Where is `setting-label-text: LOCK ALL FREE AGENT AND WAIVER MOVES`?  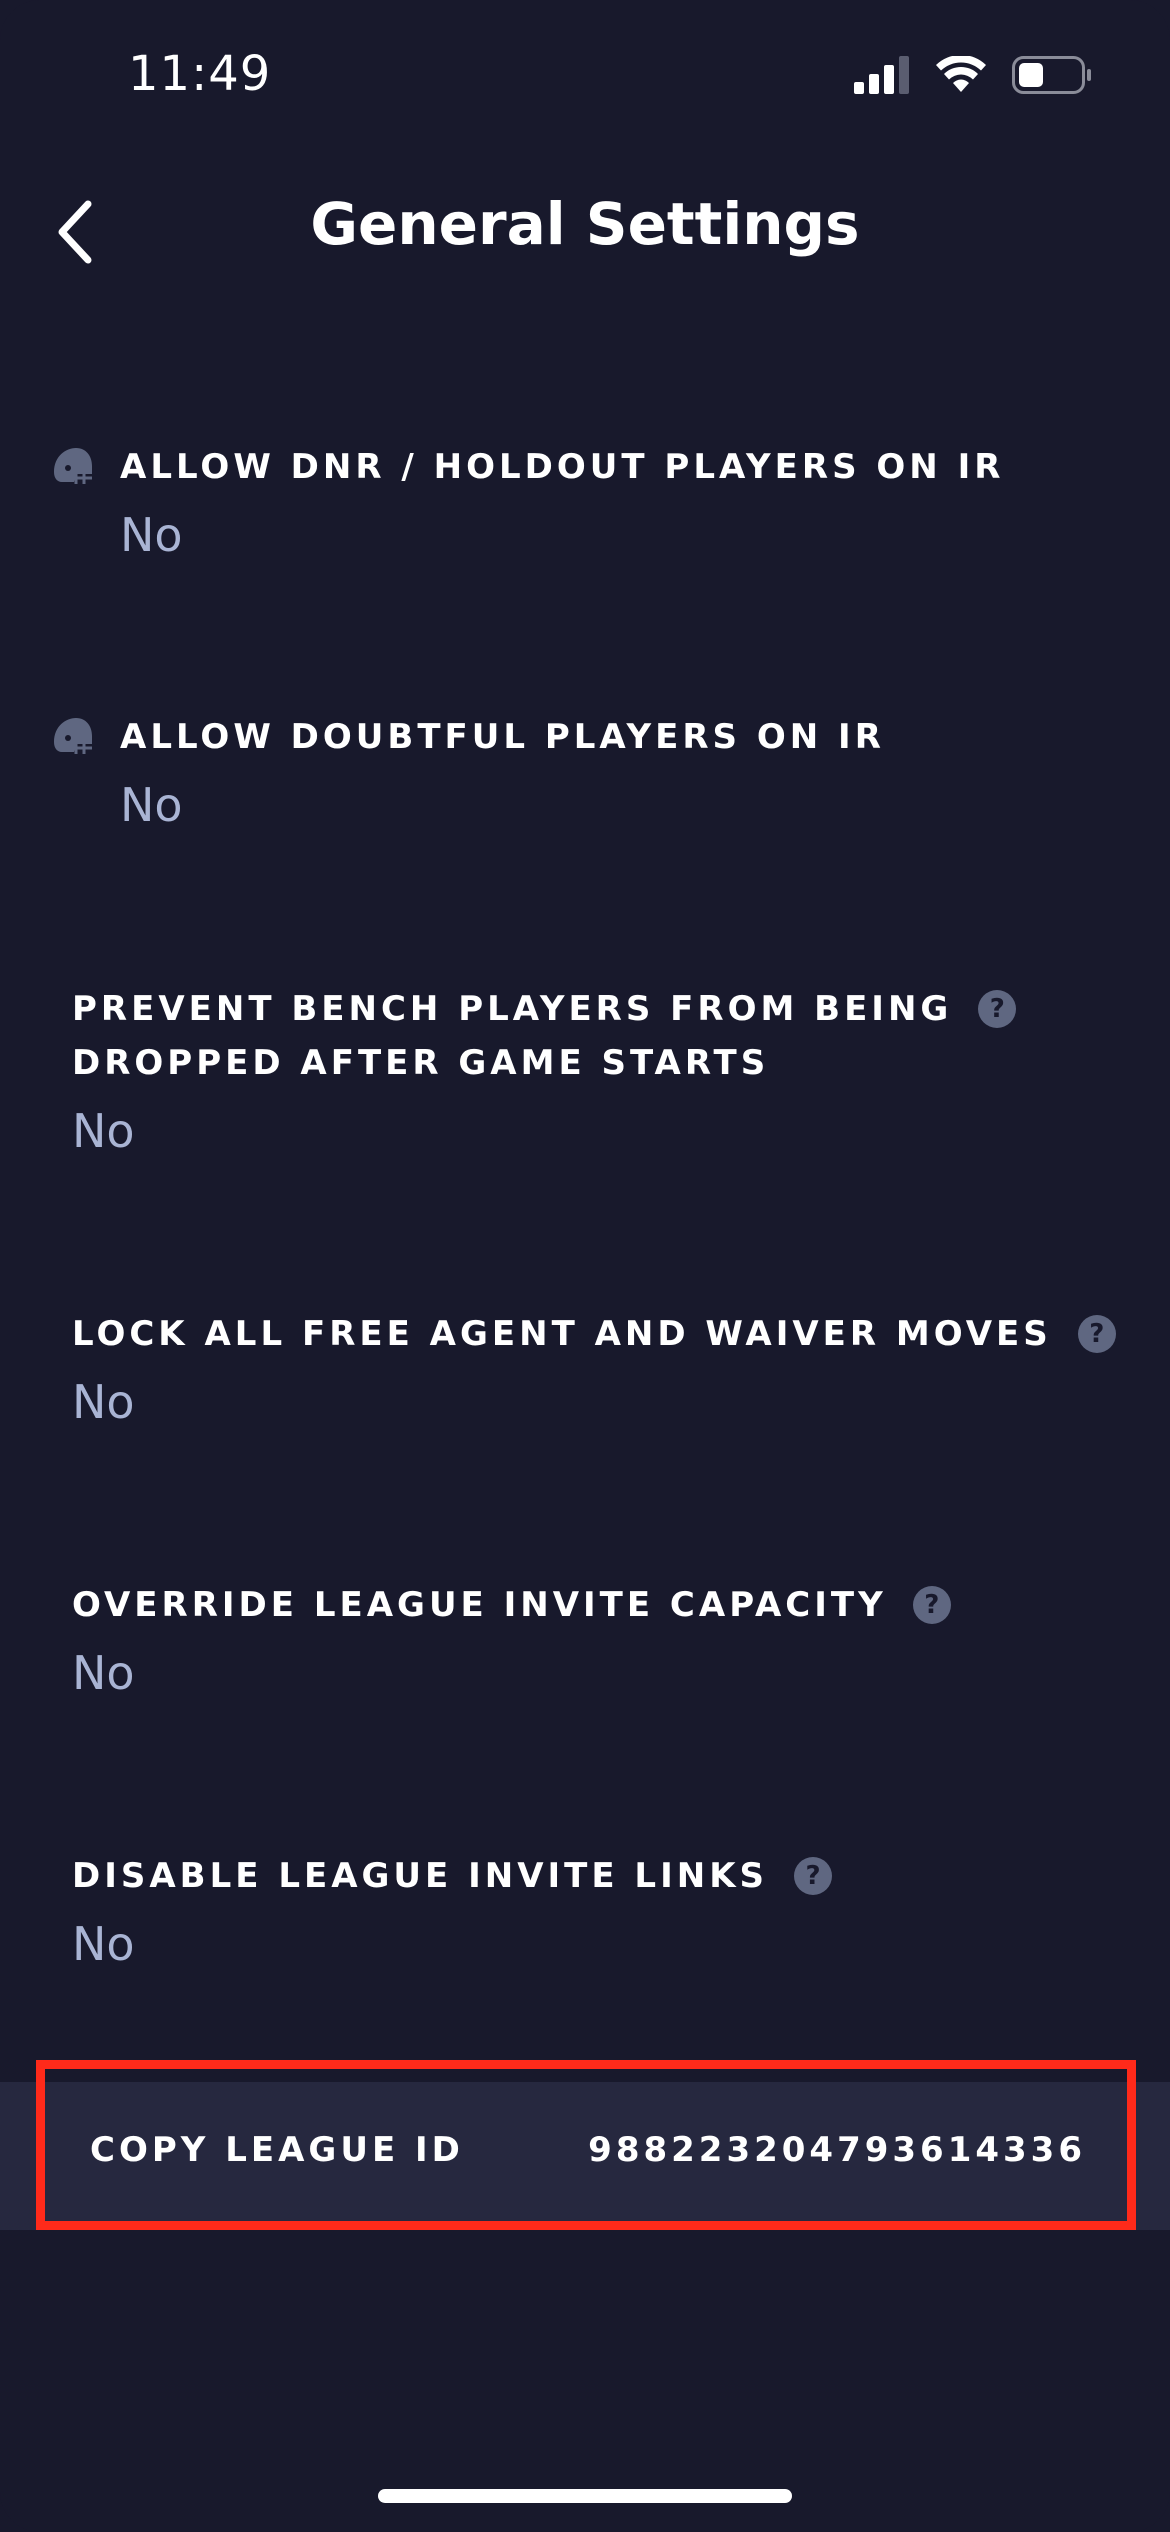
setting-label-text: LOCK ALL FREE AGENT AND WAIVER MOVES is located at coordinates (562, 1334).